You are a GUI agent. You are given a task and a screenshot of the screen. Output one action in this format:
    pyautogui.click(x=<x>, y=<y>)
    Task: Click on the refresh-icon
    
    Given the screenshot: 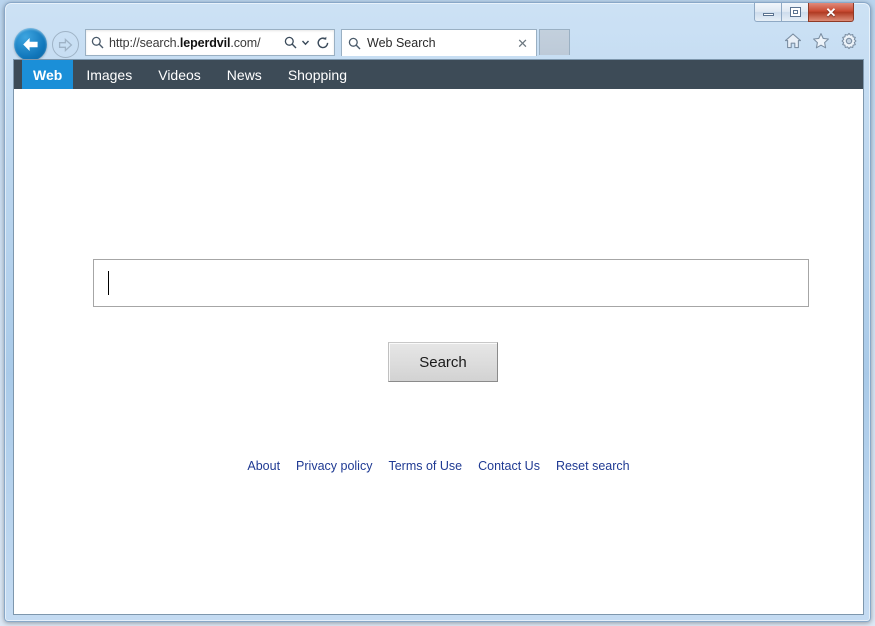 What is the action you would take?
    pyautogui.click(x=323, y=43)
    